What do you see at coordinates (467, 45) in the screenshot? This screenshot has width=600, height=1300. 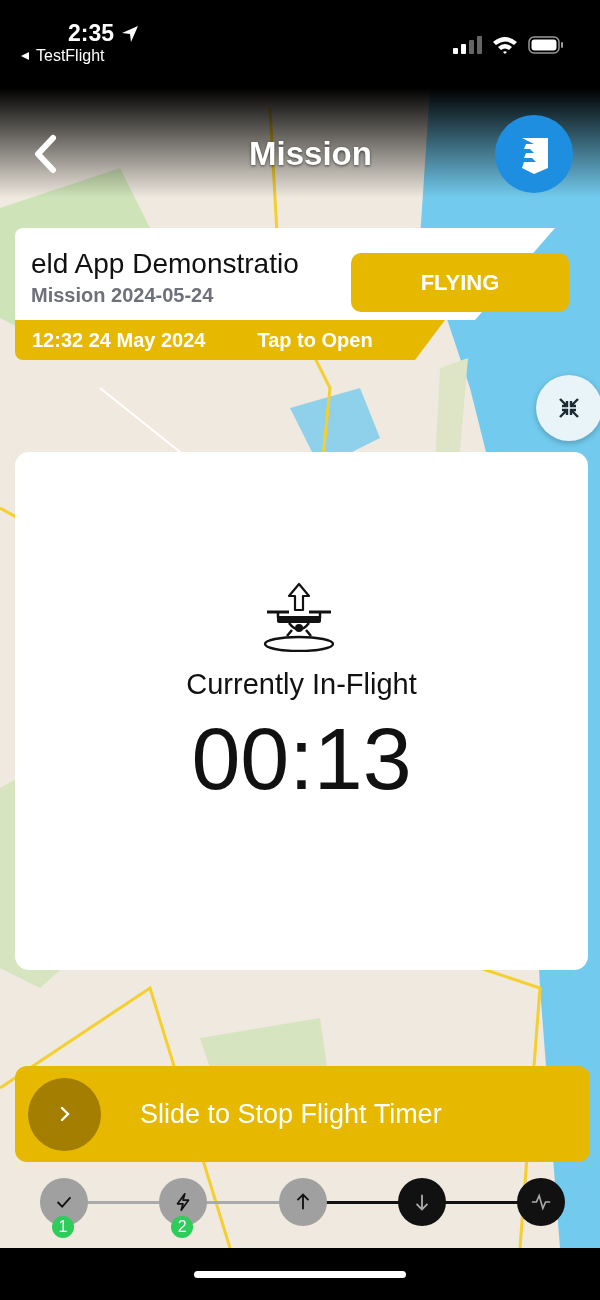 I see `signal-icon` at bounding box center [467, 45].